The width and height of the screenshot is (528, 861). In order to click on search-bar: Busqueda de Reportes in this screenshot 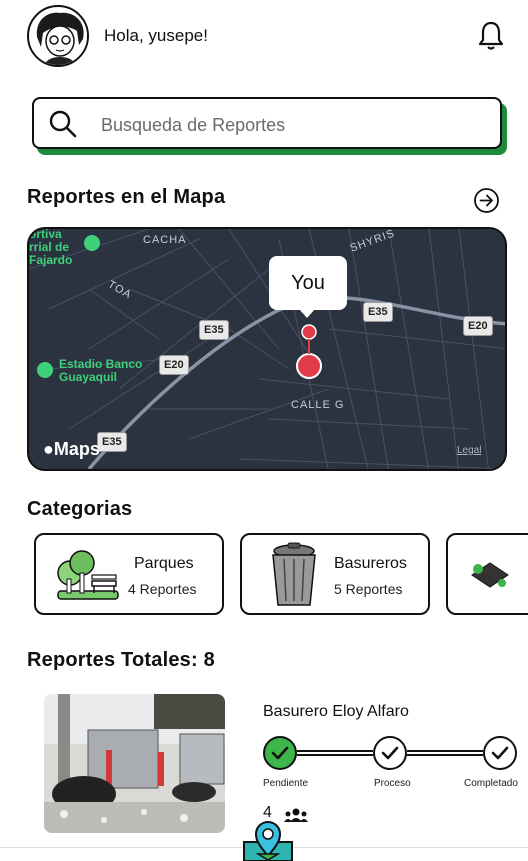, I will do `click(267, 123)`.